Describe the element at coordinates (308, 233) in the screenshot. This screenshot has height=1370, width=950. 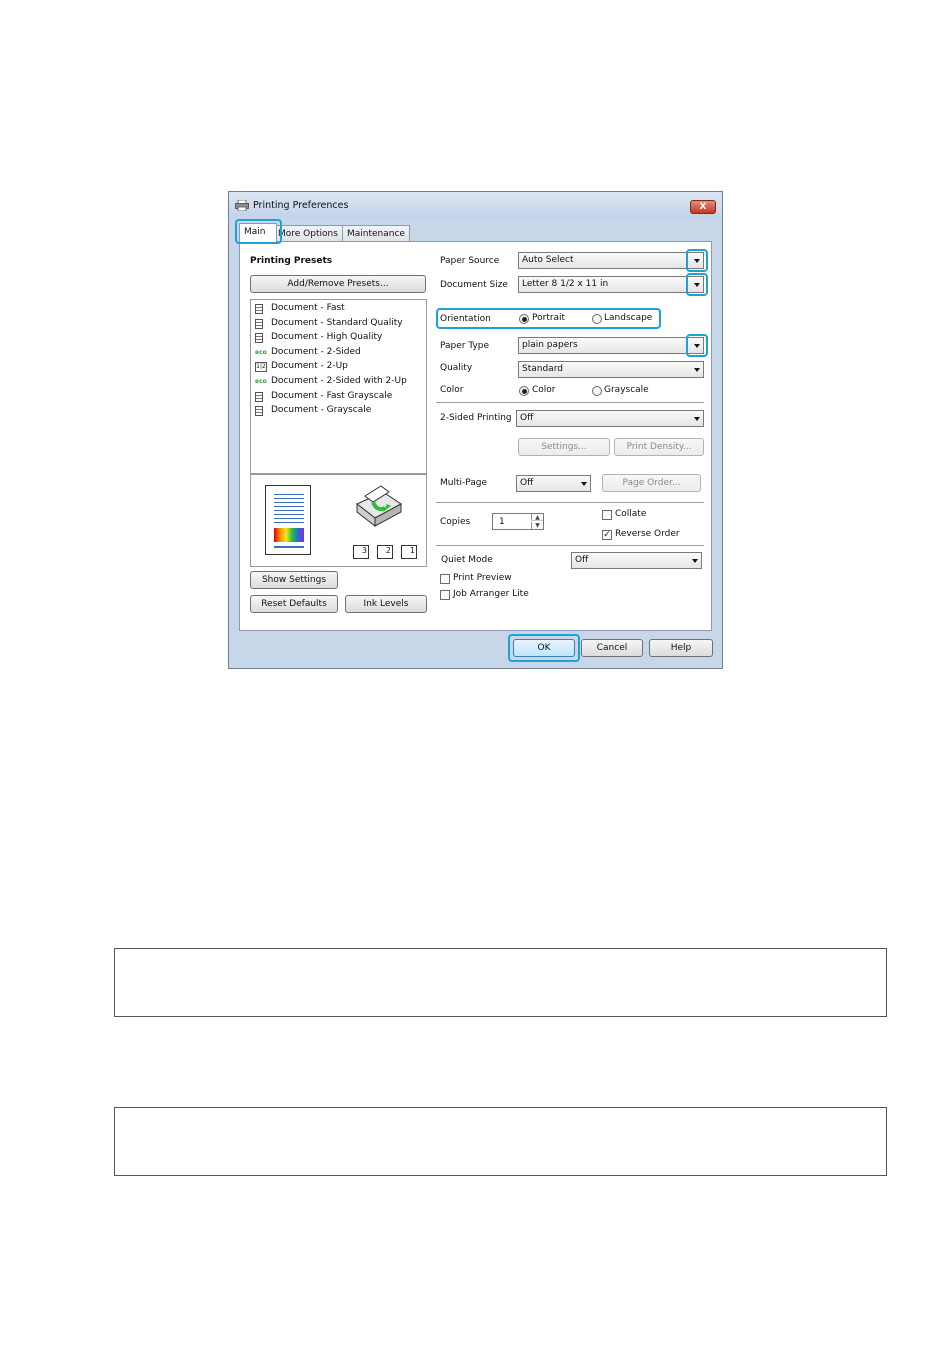
I see `tab-more-options: More Options` at that location.